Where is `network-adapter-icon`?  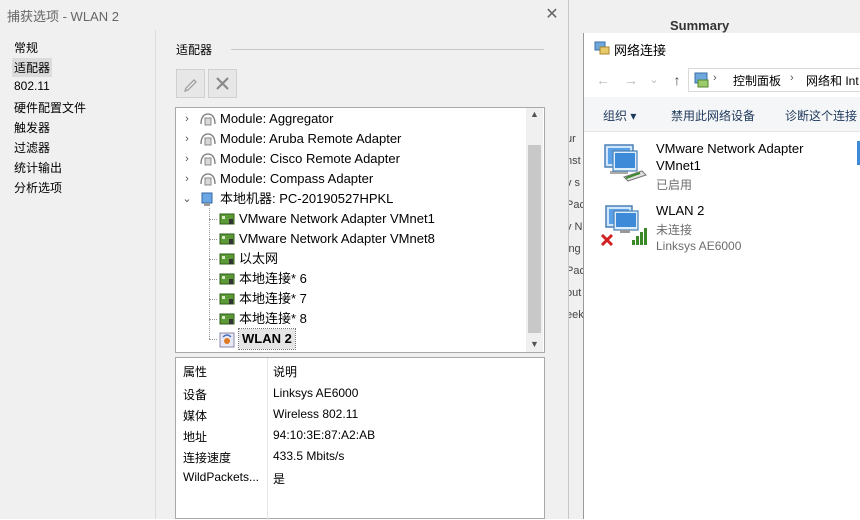 network-adapter-icon is located at coordinates (626, 165).